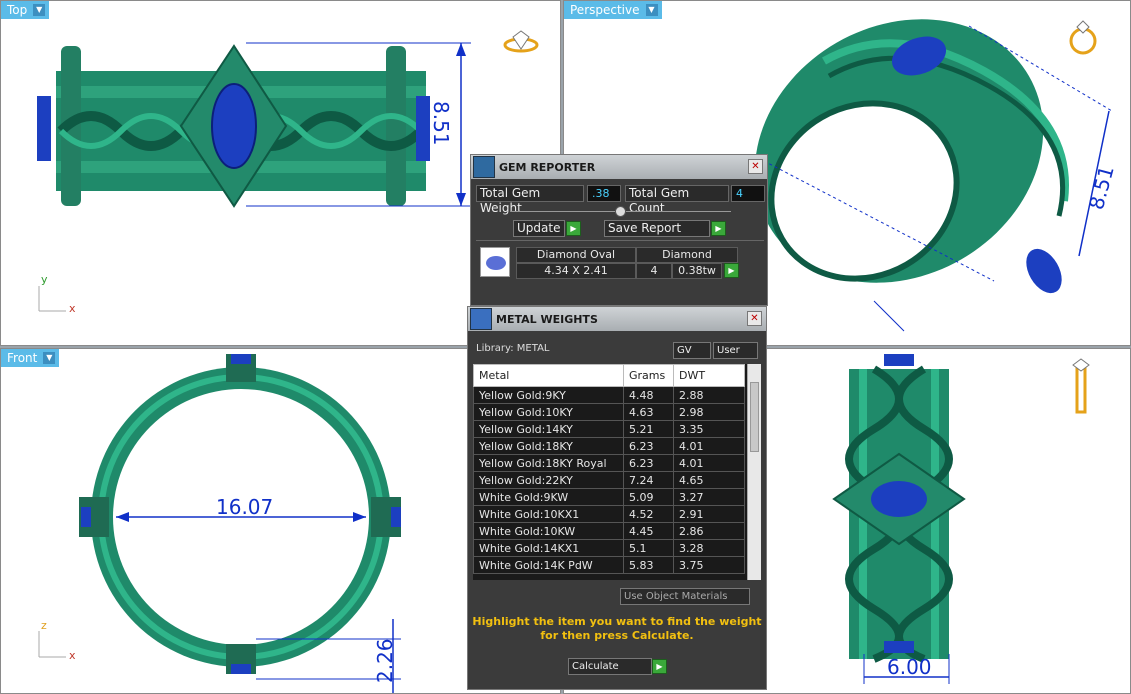  I want to click on viewport-tab-perspective: Perspective ▼, so click(613, 10).